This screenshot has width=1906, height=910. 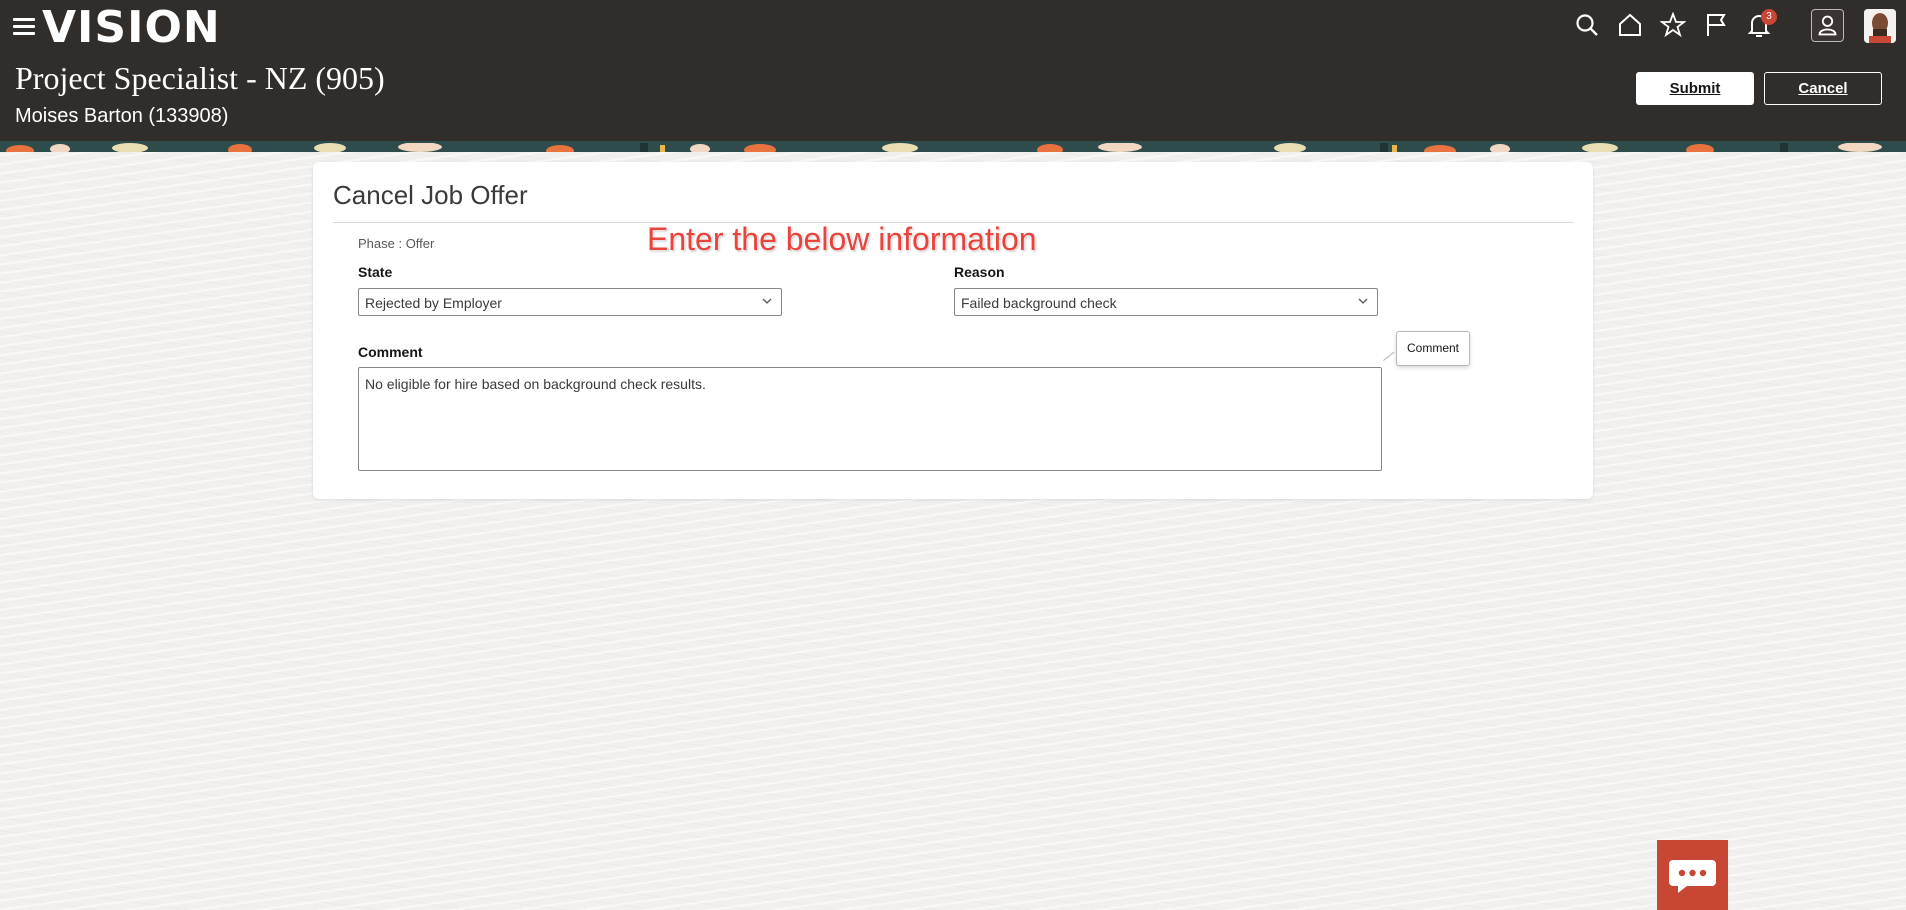 What do you see at coordinates (430, 195) in the screenshot?
I see `card-title: Cancel Job Offer` at bounding box center [430, 195].